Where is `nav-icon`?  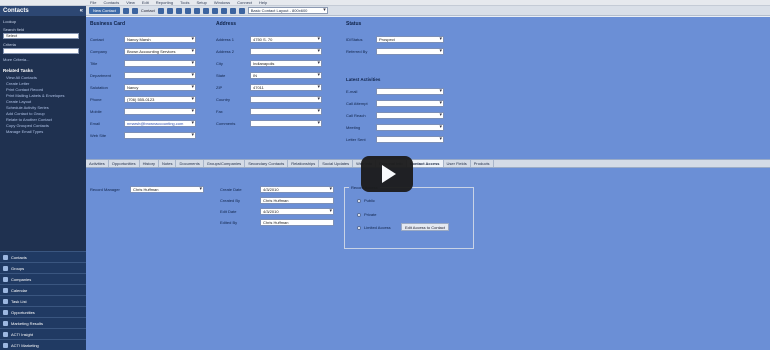
nav-icon is located at coordinates (5, 279).